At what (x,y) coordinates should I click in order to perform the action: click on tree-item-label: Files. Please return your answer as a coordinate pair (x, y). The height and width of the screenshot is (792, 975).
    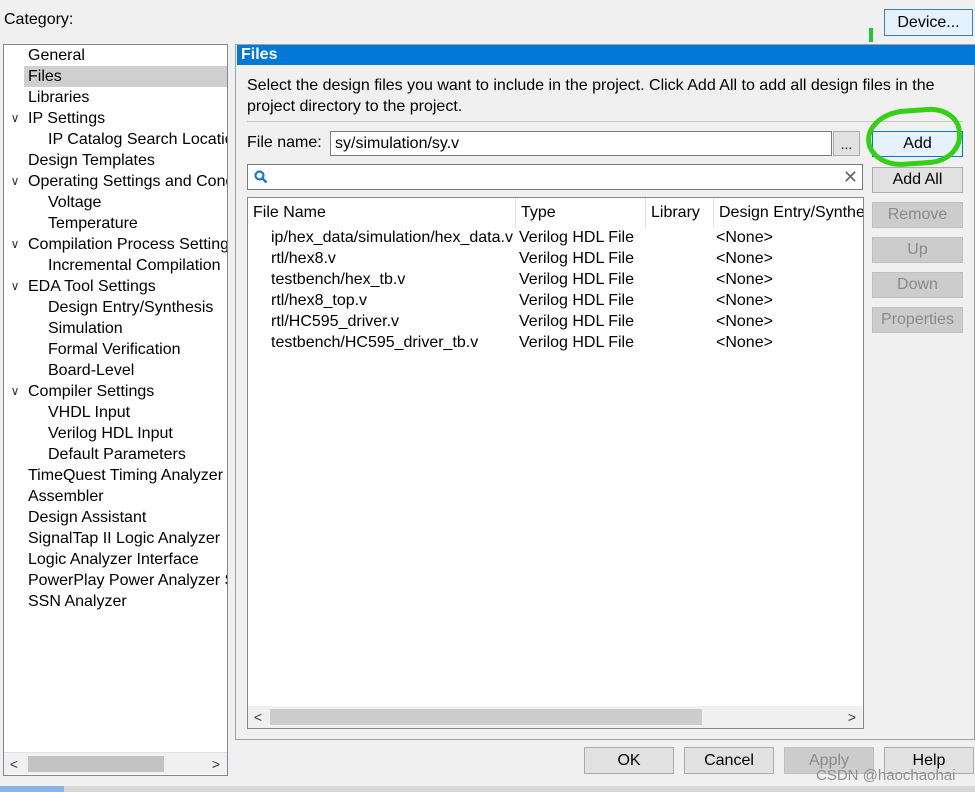
    Looking at the image, I should click on (45, 76).